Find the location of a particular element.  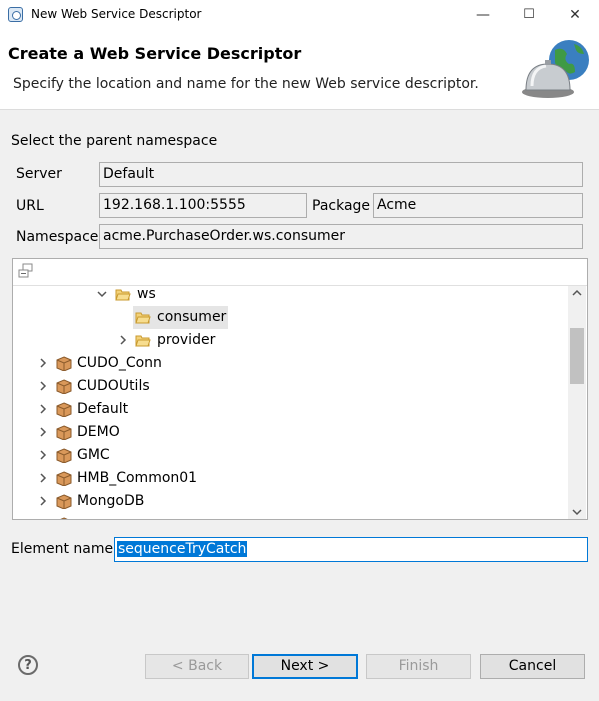

tree-item-ws: ws is located at coordinates (290, 296).